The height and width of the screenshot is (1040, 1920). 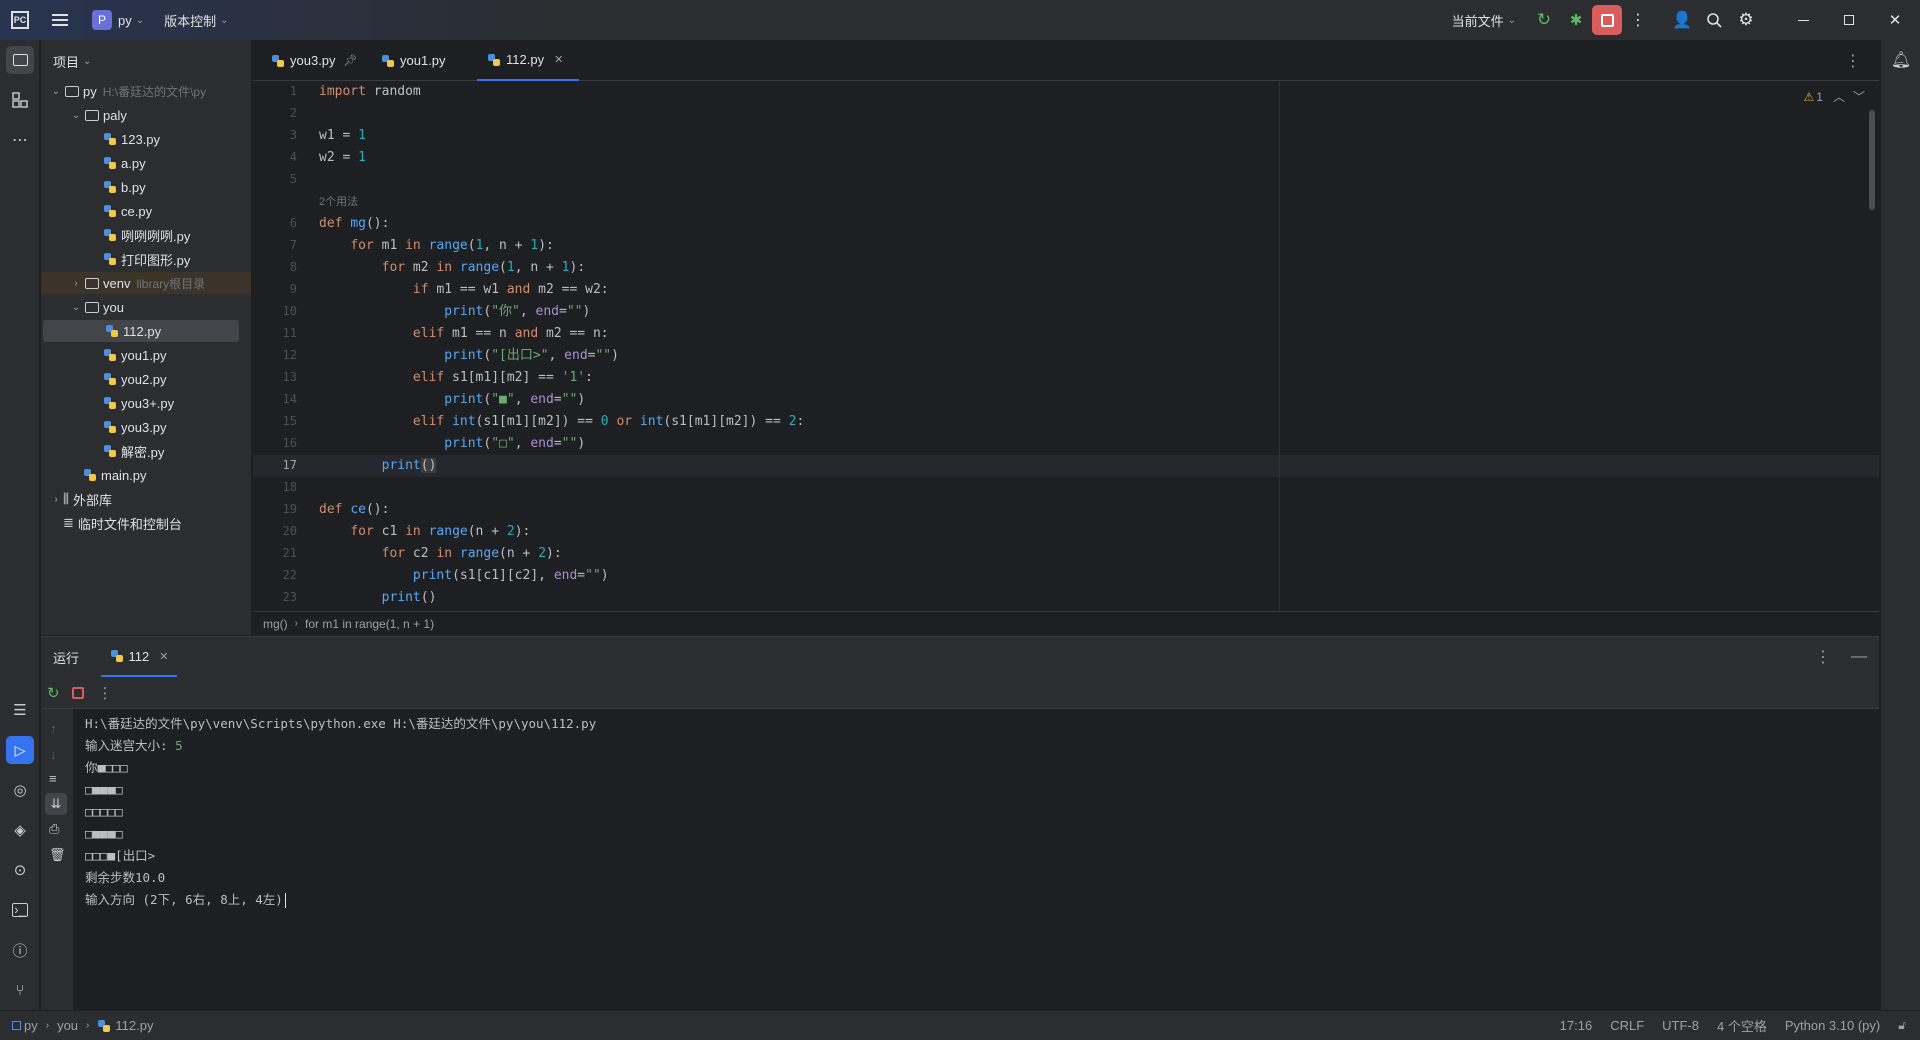 I want to click on search-icon, so click(x=1714, y=20).